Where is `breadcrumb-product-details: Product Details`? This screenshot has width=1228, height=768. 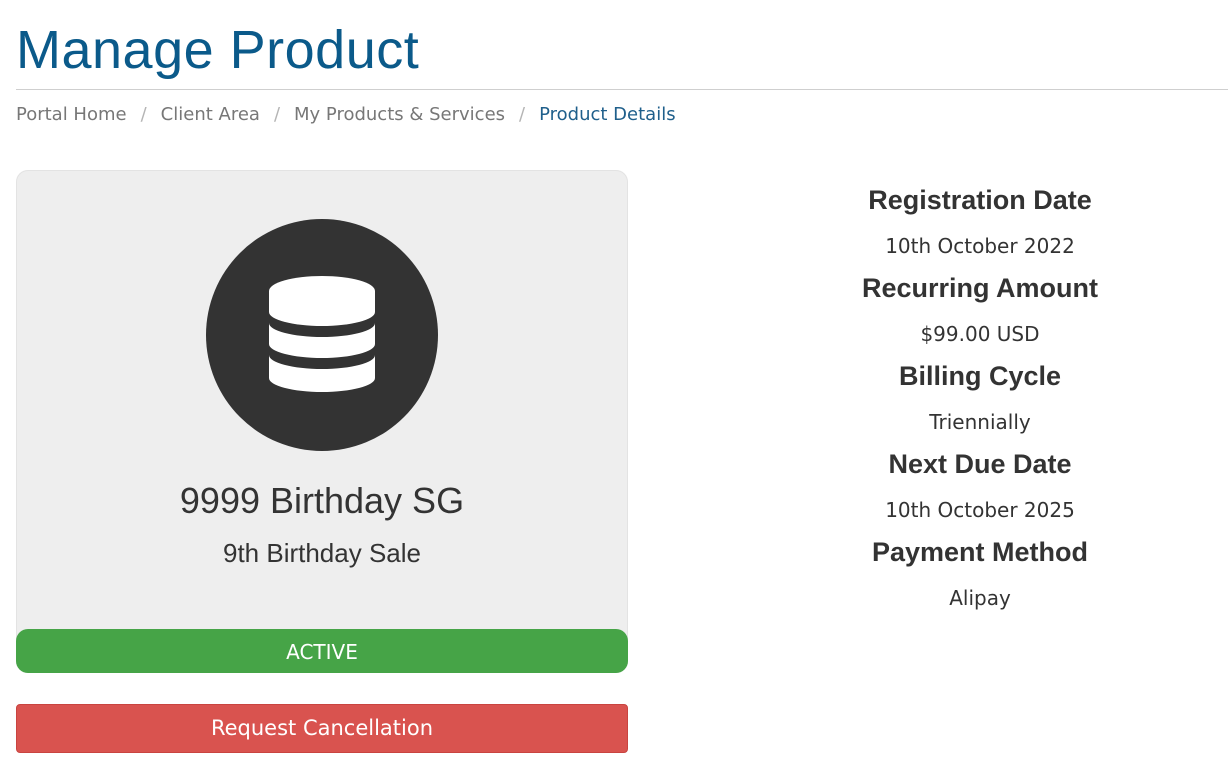 breadcrumb-product-details: Product Details is located at coordinates (607, 114).